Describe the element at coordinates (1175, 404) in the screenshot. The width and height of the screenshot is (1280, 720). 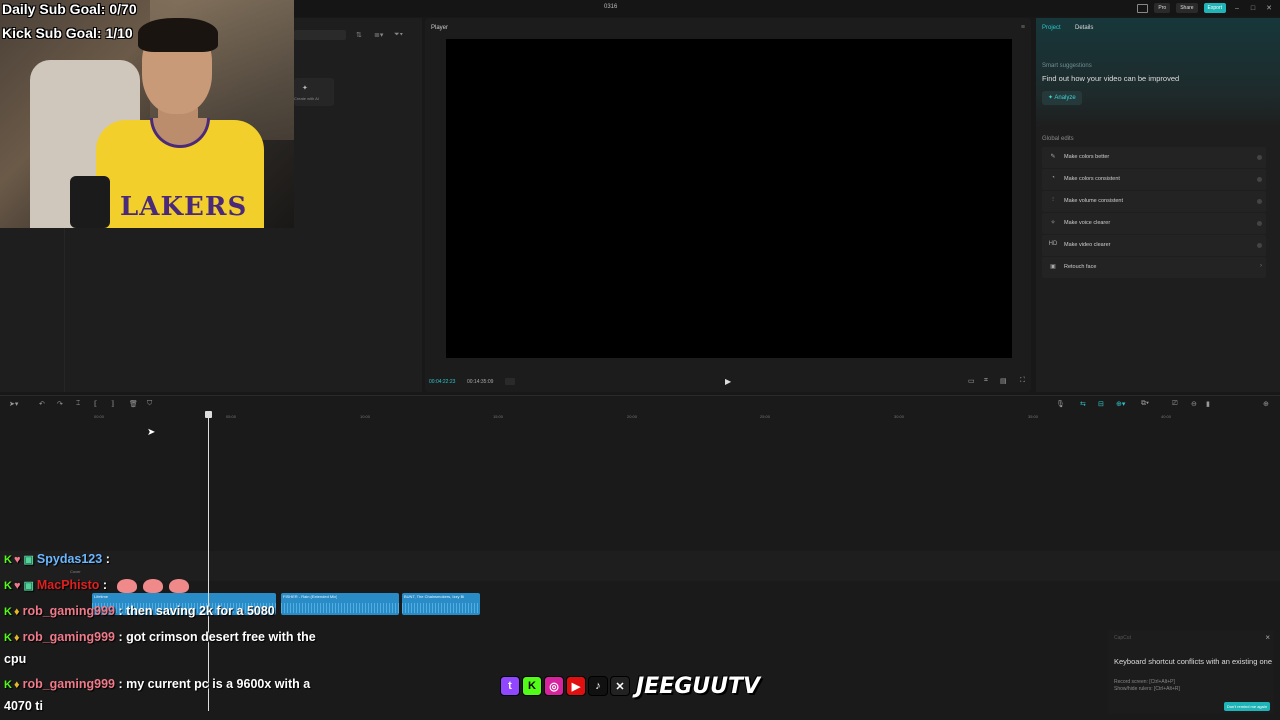
I see `caption-icon: ⎚` at that location.